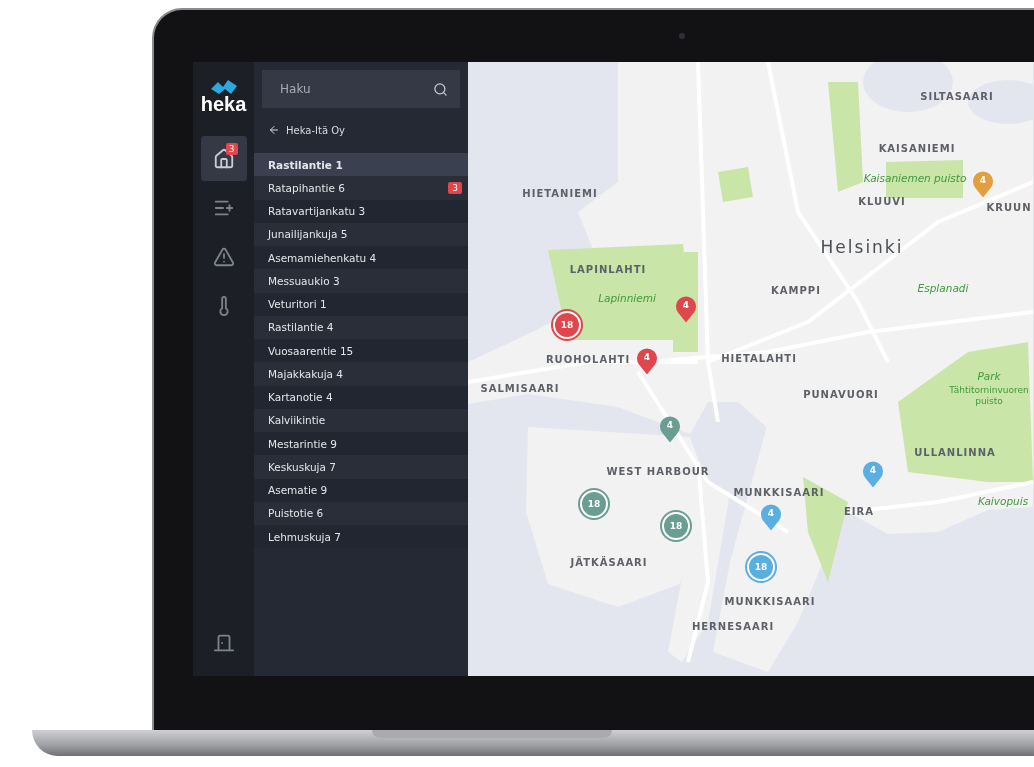 Image resolution: width=1034 pixels, height=767 pixels. Describe the element at coordinates (361, 513) in the screenshot. I see `list-item: Puistotie 6` at that location.